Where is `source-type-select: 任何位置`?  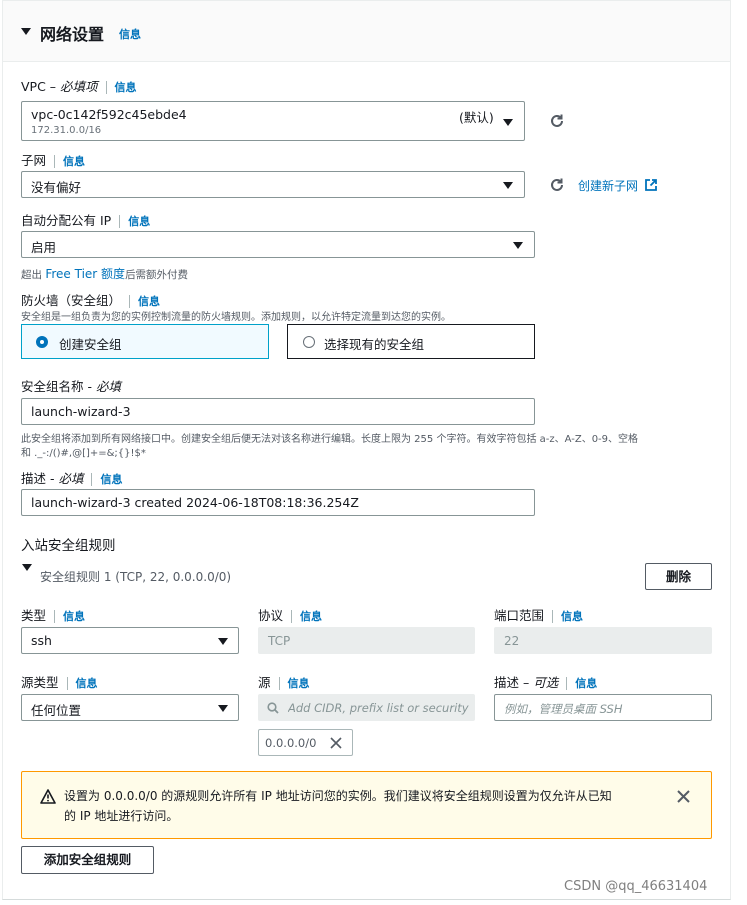
source-type-select: 任何位置 is located at coordinates (130, 707).